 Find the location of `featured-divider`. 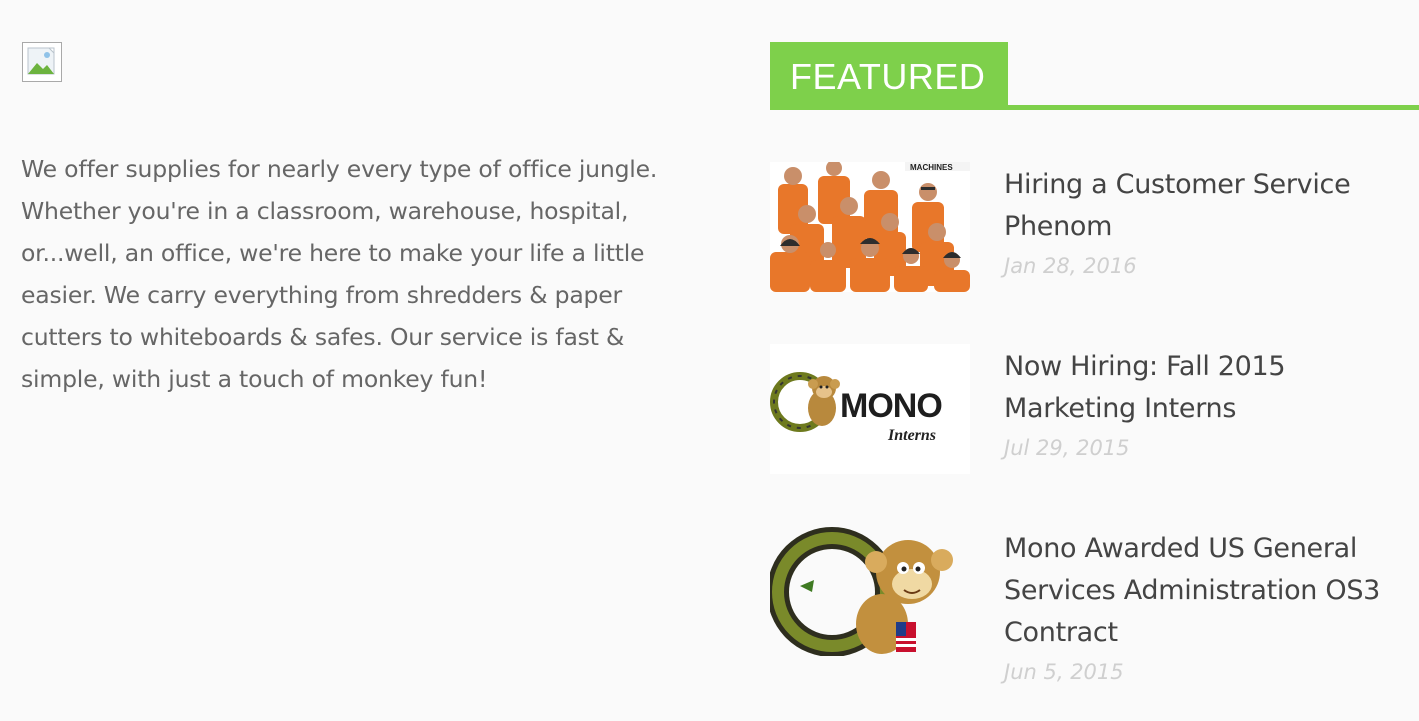

featured-divider is located at coordinates (1094, 107).